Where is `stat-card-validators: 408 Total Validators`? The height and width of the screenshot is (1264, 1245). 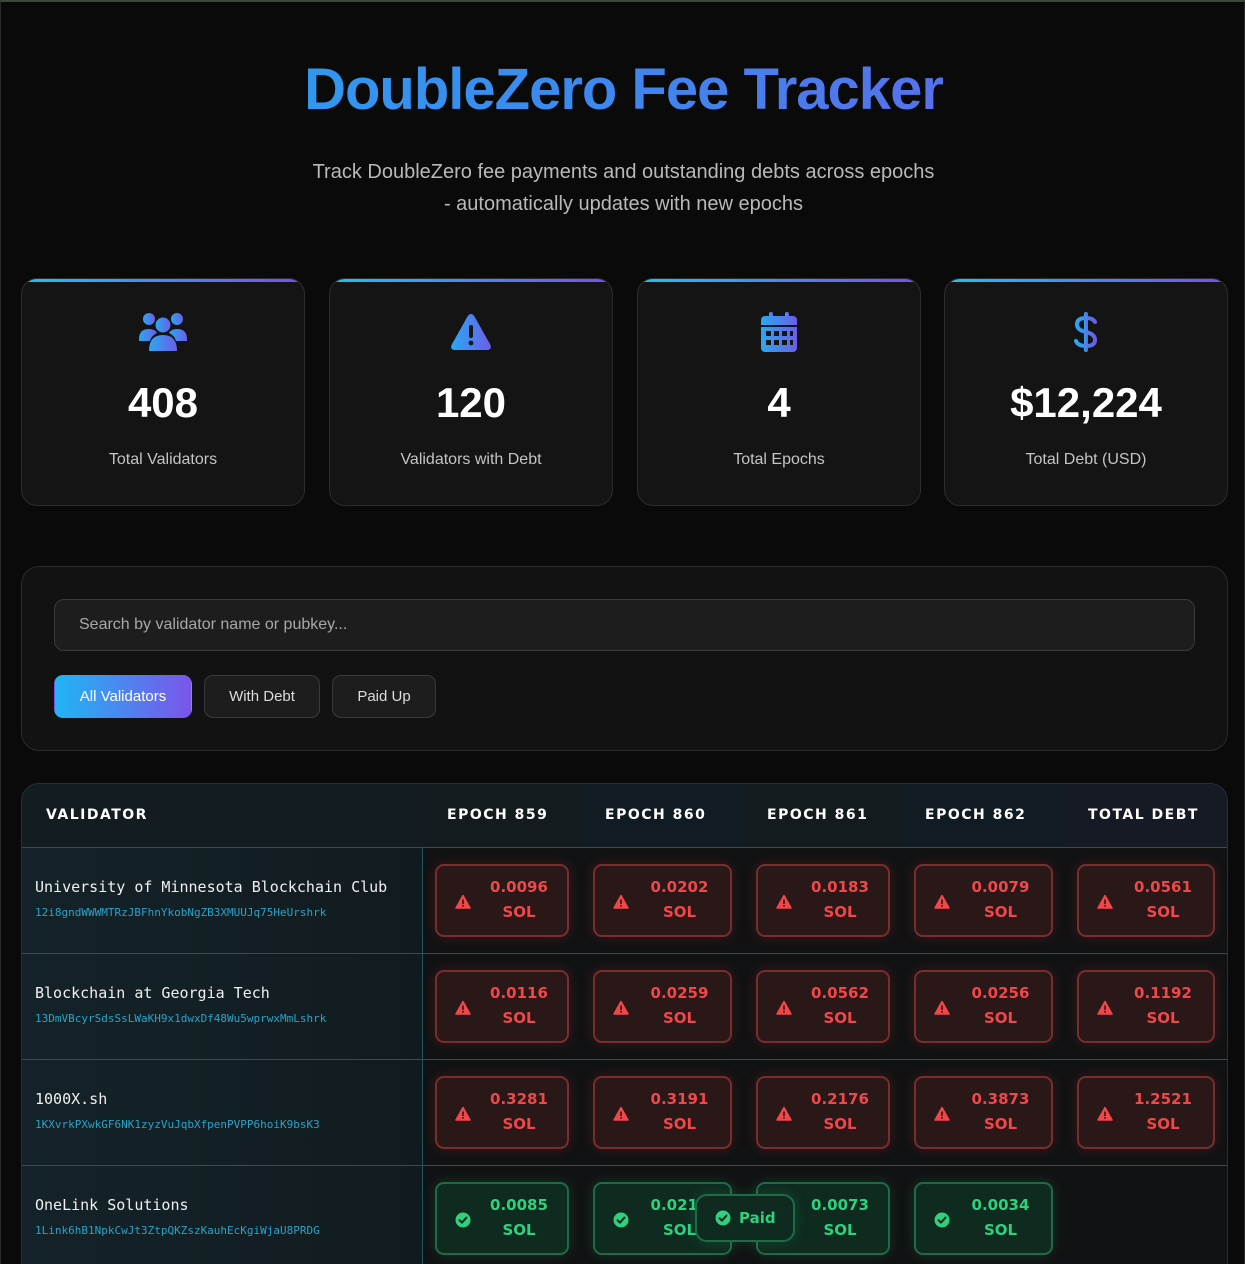
stat-card-validators: 408 Total Validators is located at coordinates (163, 392).